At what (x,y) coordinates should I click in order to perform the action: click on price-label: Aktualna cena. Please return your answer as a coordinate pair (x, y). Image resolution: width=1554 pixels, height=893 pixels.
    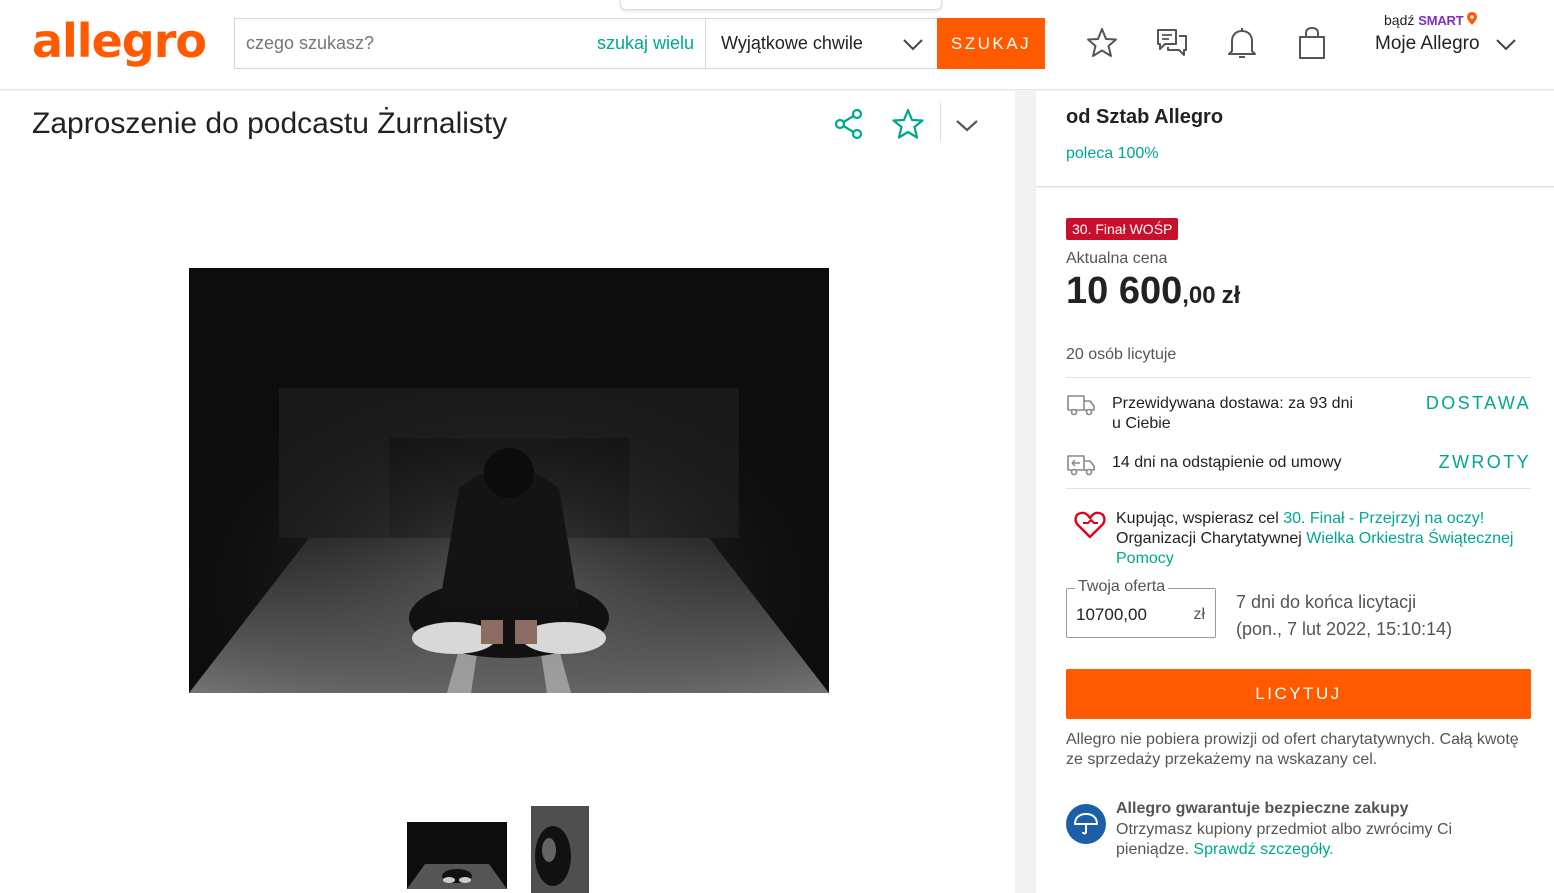
    Looking at the image, I should click on (1117, 258).